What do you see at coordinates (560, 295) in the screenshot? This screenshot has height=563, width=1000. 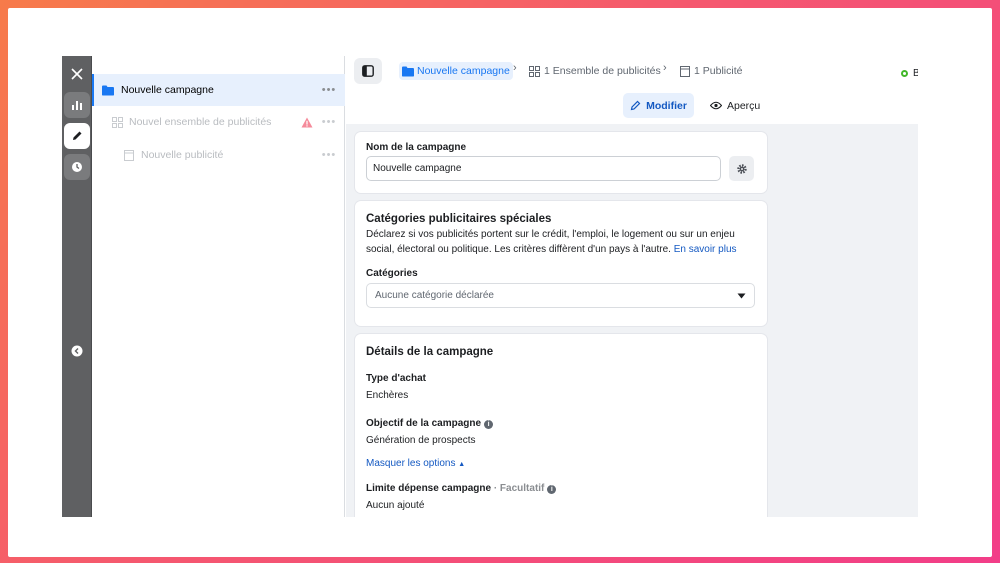 I see `categories-select: Aucune catégorie déclarée` at bounding box center [560, 295].